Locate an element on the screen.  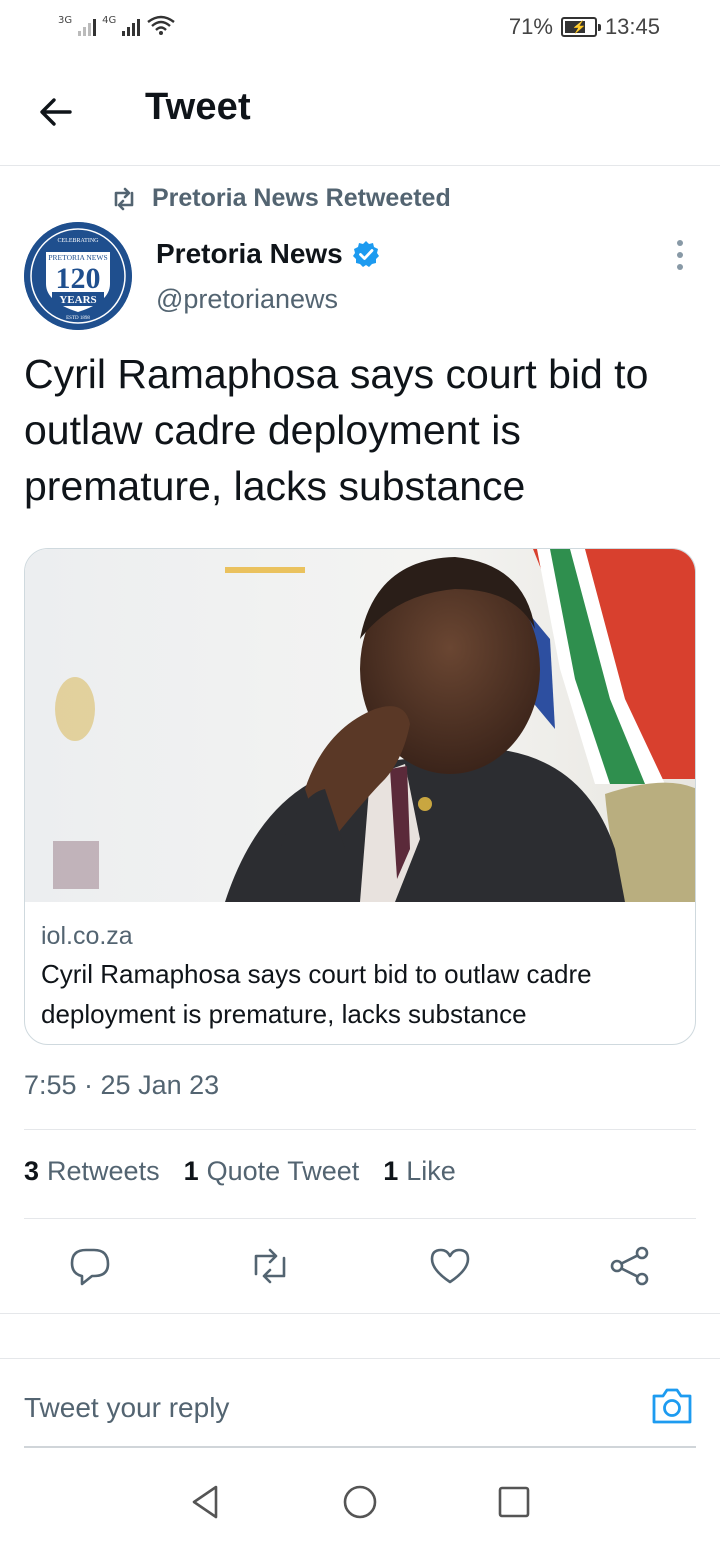
system-nav-bar is located at coordinates (360, 1500).